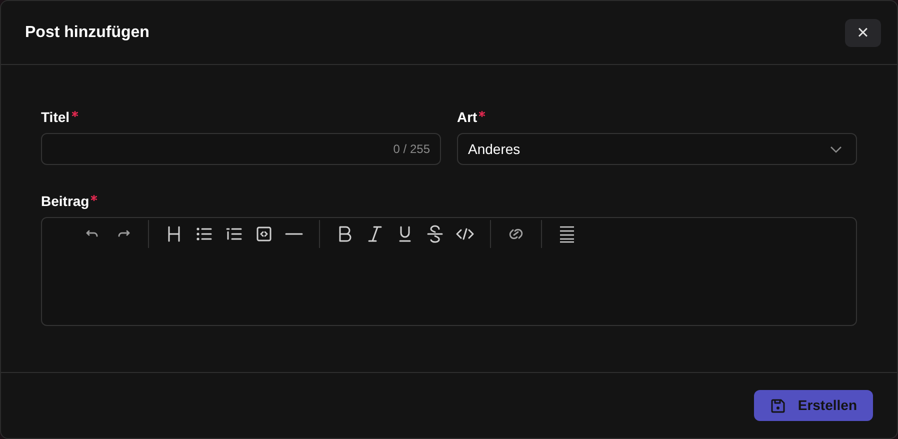 This screenshot has width=898, height=439. Describe the element at coordinates (55, 117) in the screenshot. I see `field-label: Titel` at that location.